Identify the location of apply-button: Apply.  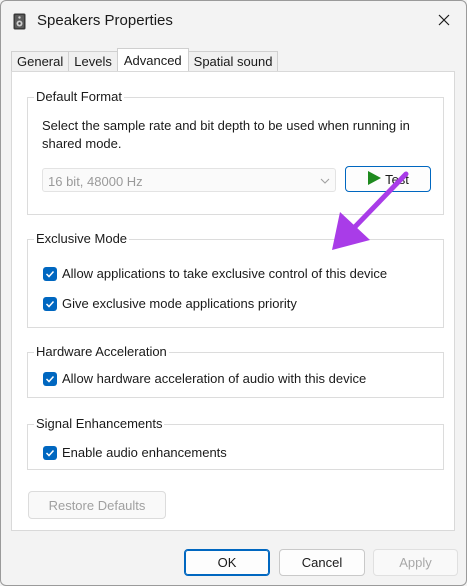
(415, 562).